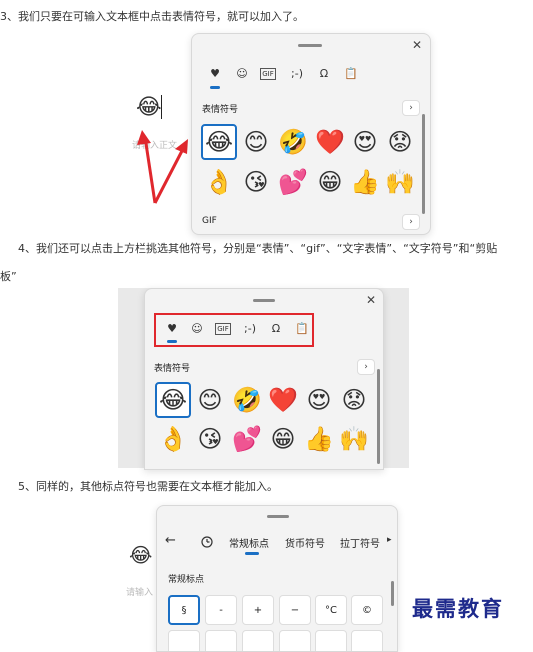 The image size is (533, 652). I want to click on symbol-panel: ← 常规标点 货币符号 拉丁符号 ▸ 常规标点 § - + − °C ©, so click(277, 578).